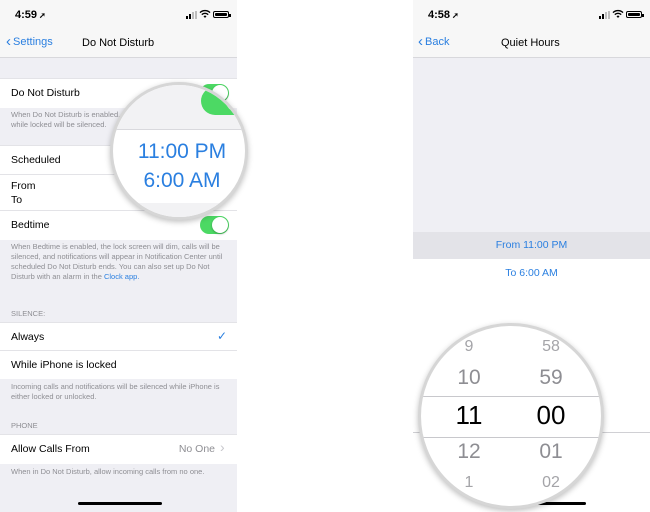 This screenshot has width=650, height=512. I want to click on magnifier-time-picker: 9 10 11 12 1 58 59 00 01 02, so click(511, 416).